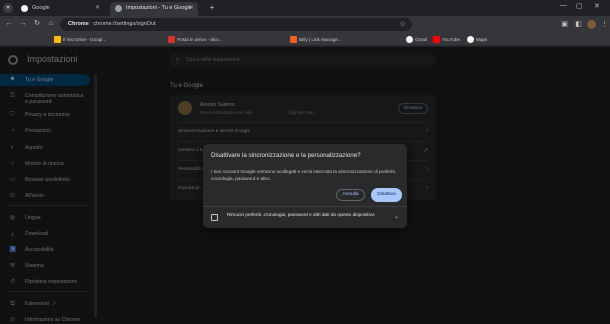 Image resolution: width=610 pixels, height=324 pixels. Describe the element at coordinates (591, 24) in the screenshot. I see `profile-avatar` at that location.